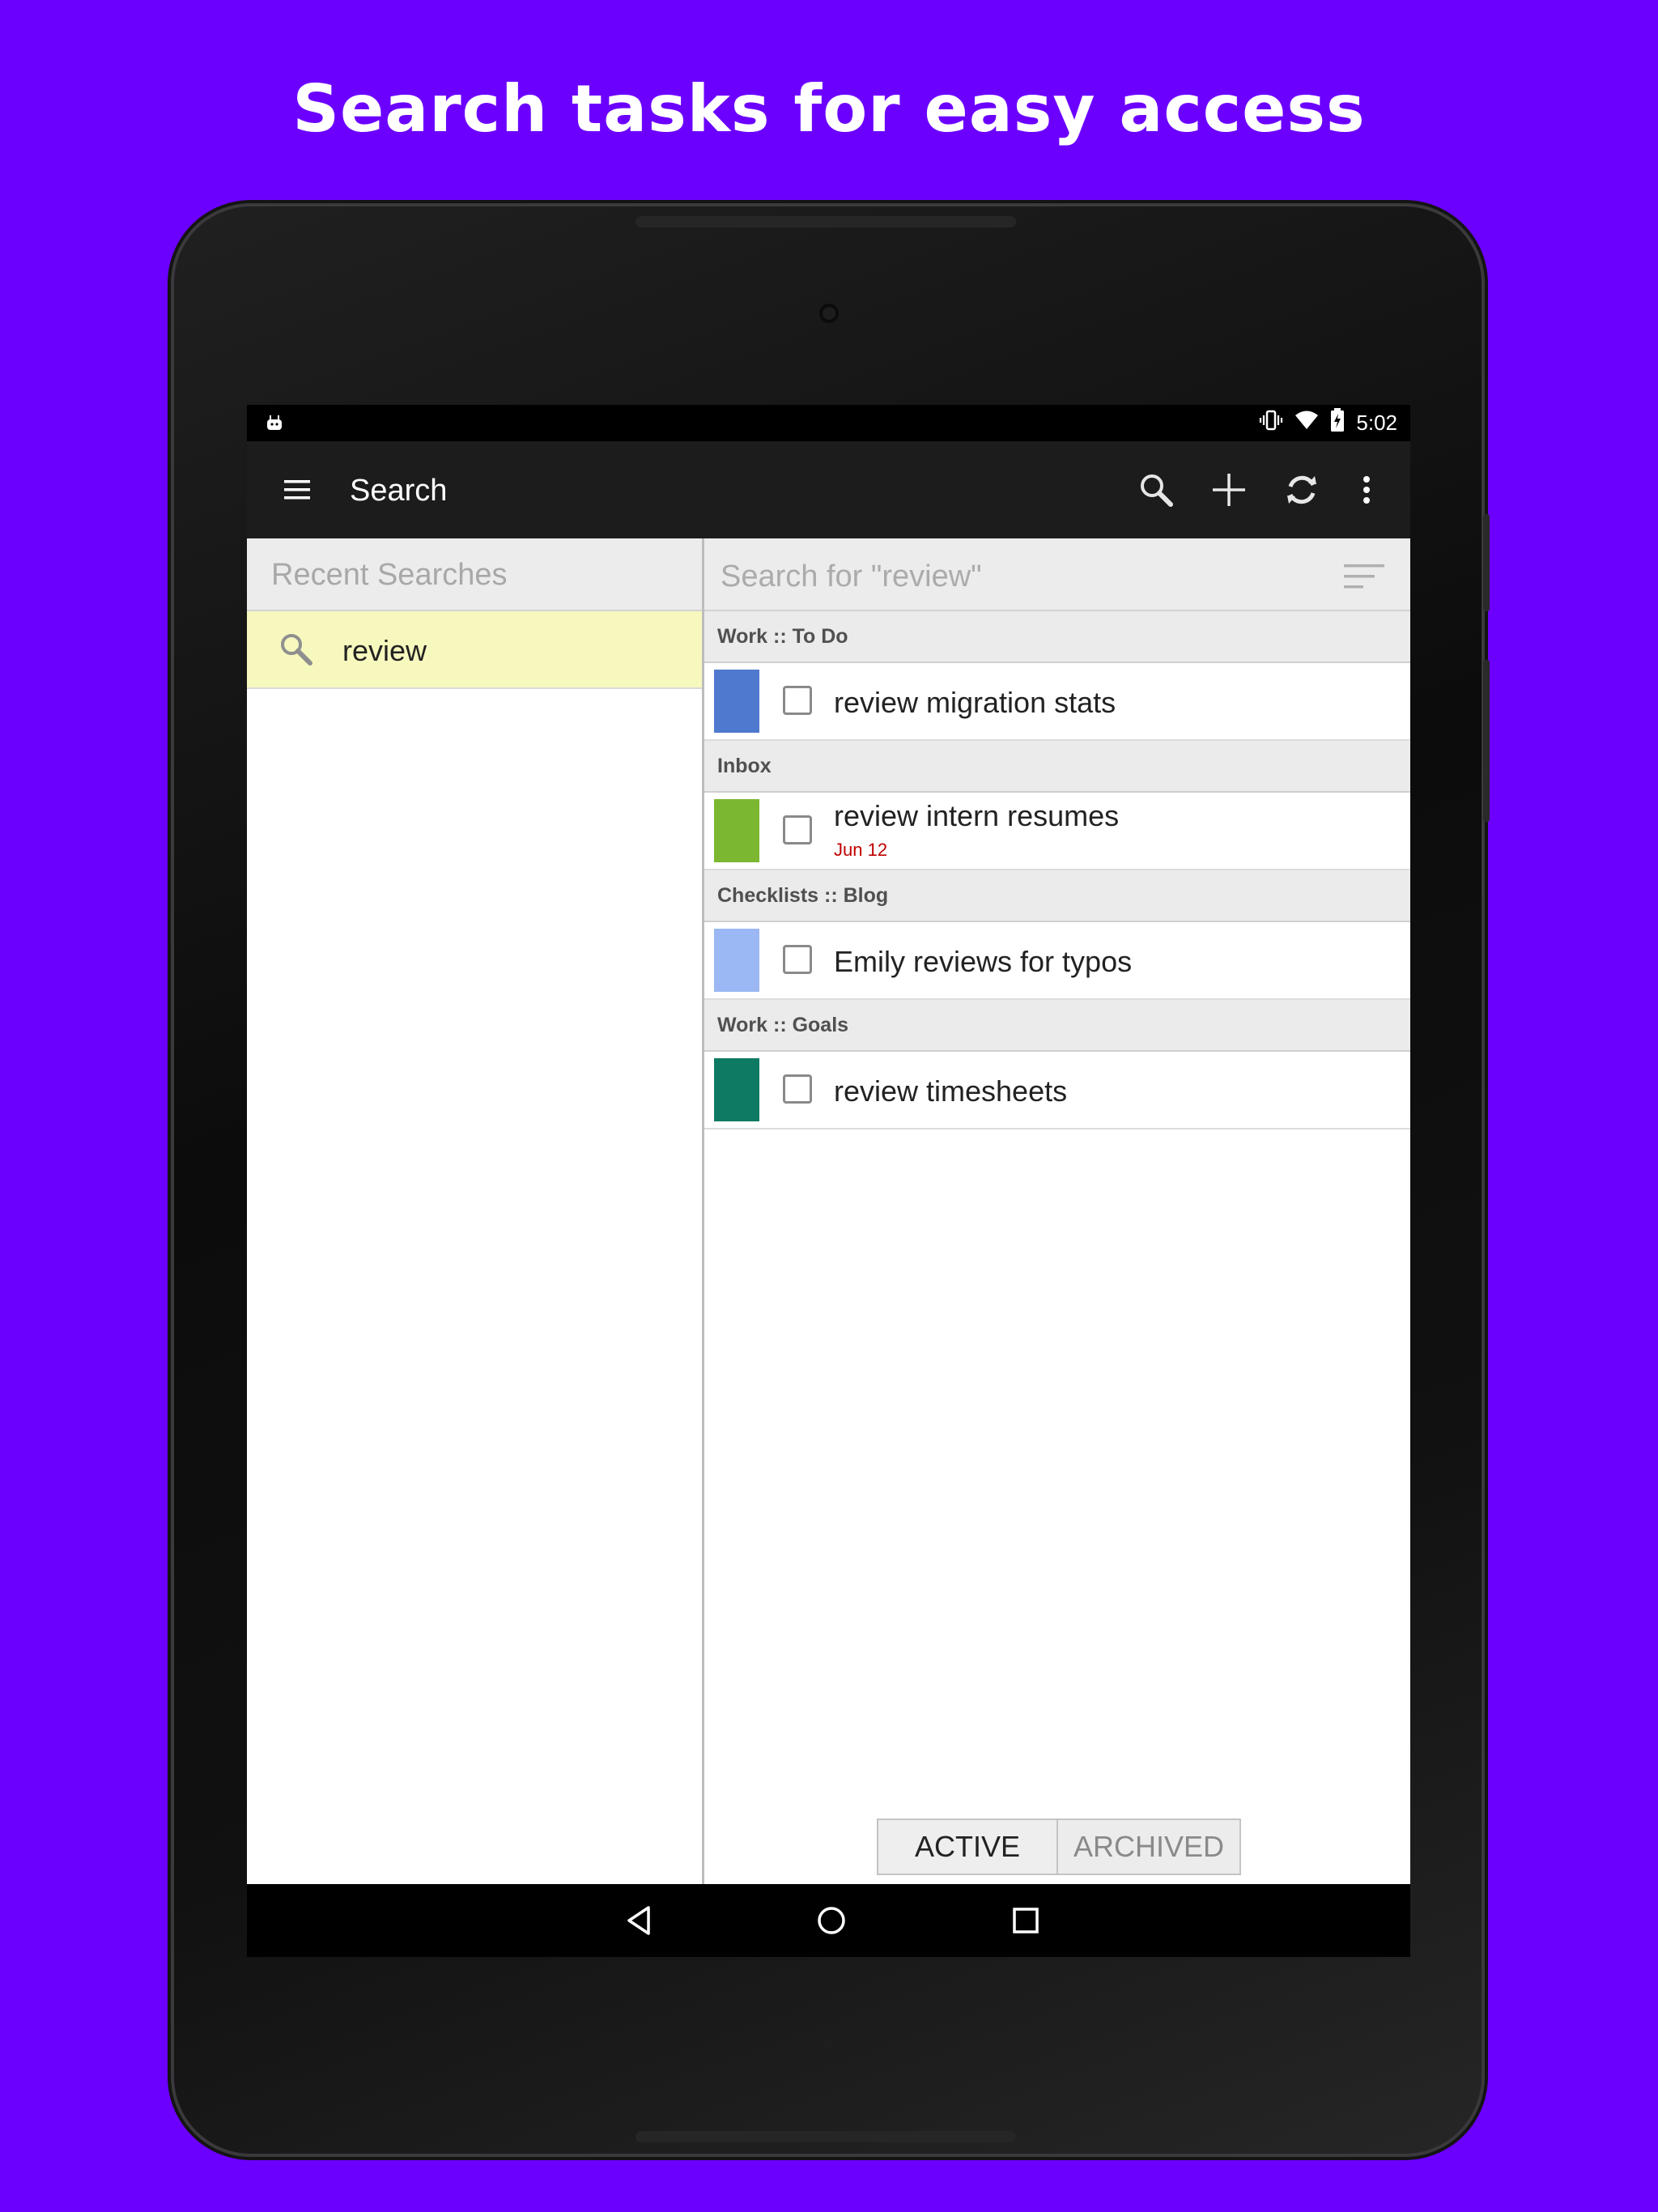 Image resolution: width=1658 pixels, height=2212 pixels. What do you see at coordinates (828, 489) in the screenshot?
I see `app-bar: Search` at bounding box center [828, 489].